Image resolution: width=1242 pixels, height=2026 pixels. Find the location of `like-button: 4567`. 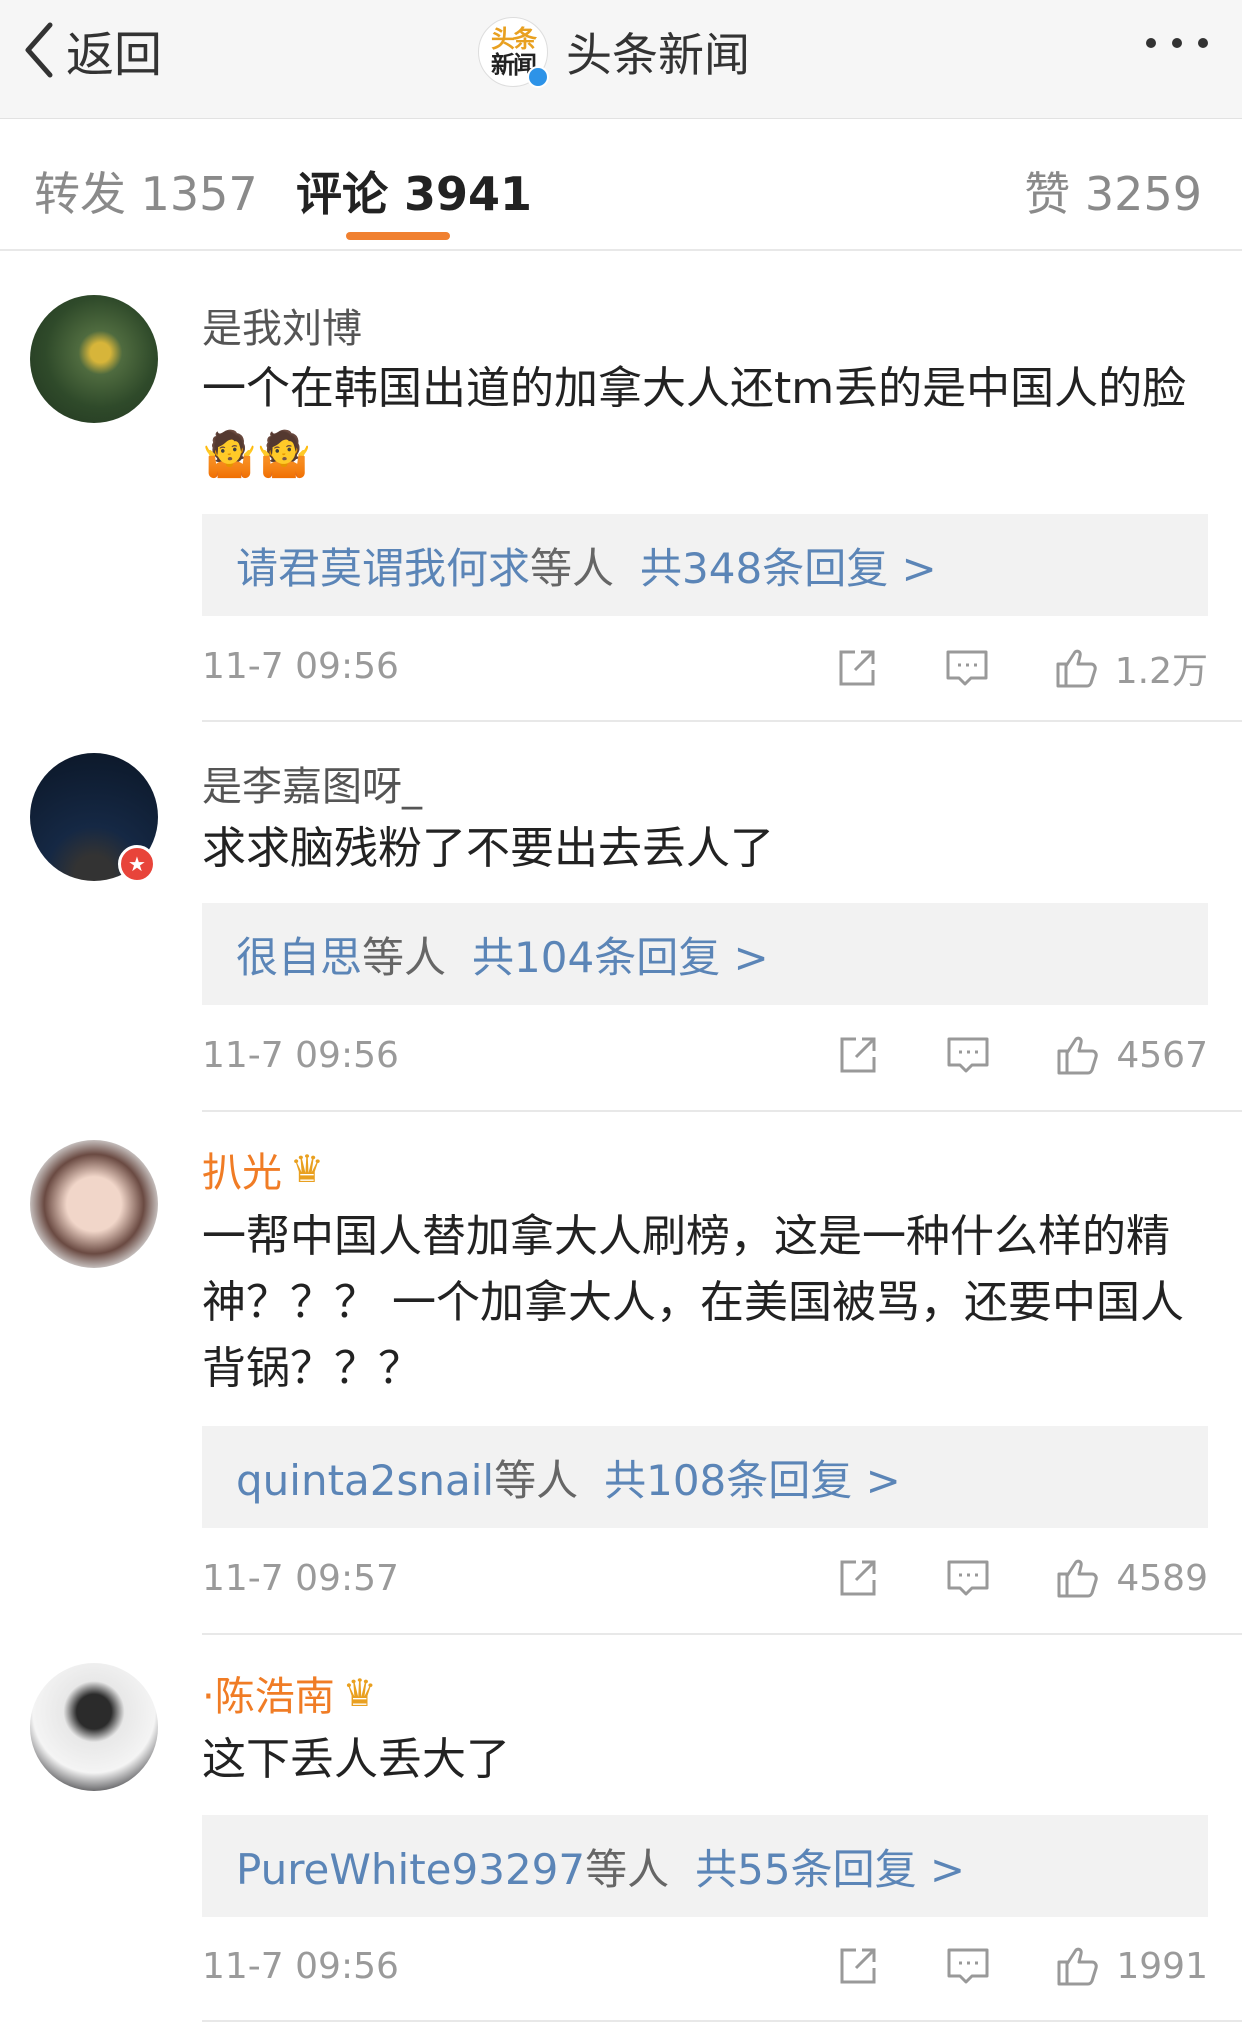

like-button: 4567 is located at coordinates (1131, 1055).